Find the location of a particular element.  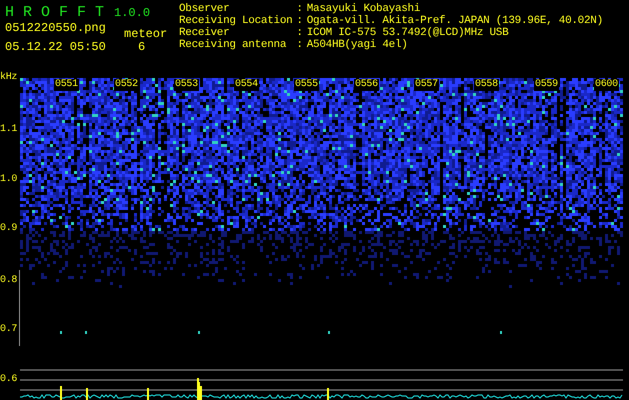

time-label: 0555 is located at coordinates (306, 85).